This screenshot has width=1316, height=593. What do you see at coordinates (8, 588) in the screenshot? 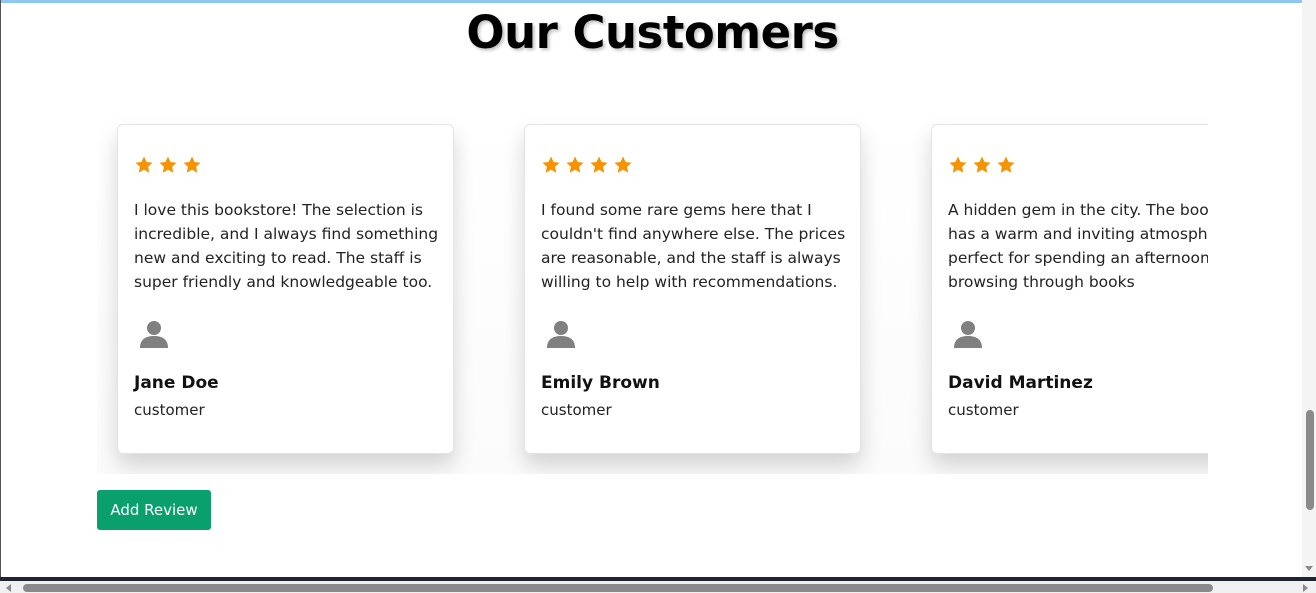
I see `scroll-left-arrow-icon` at bounding box center [8, 588].